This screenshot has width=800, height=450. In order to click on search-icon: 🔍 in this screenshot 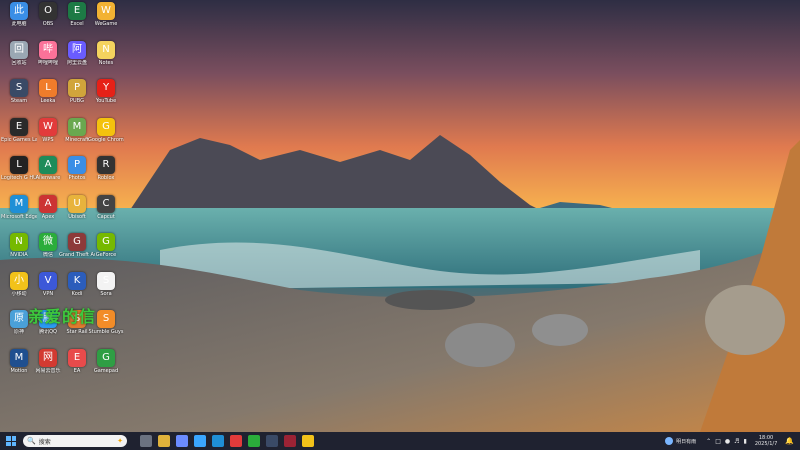, I will do `click(31, 441)`.